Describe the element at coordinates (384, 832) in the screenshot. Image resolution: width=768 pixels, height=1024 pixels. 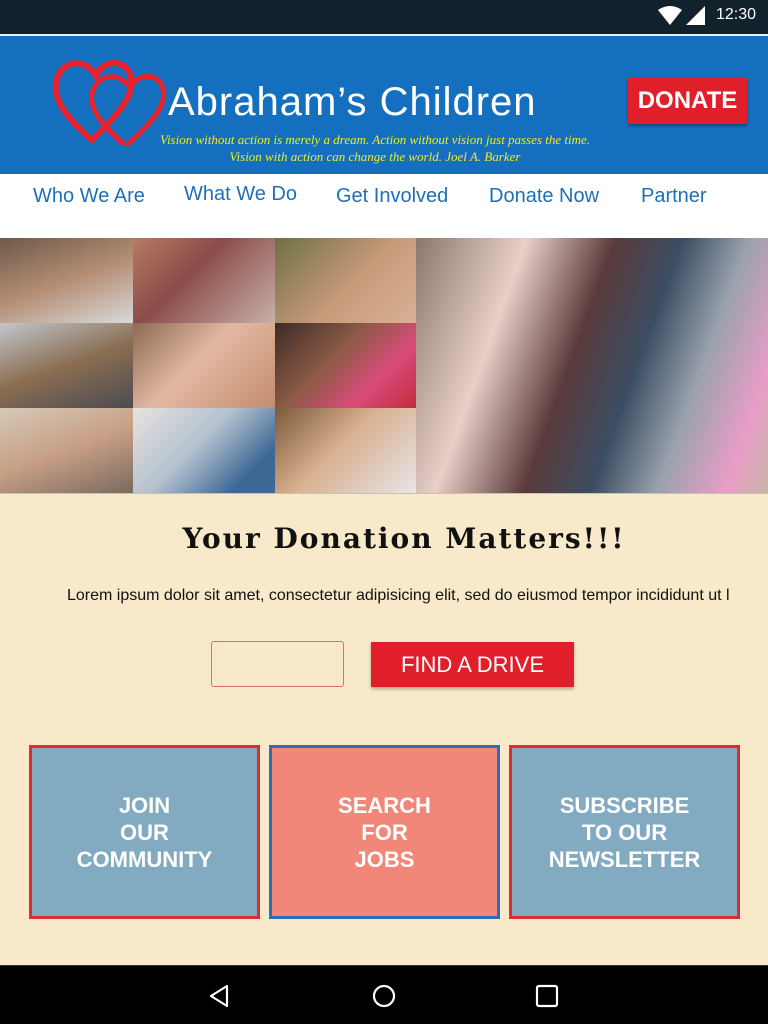
I see `search-jobs-tile: SEARCH FOR JOBS` at that location.